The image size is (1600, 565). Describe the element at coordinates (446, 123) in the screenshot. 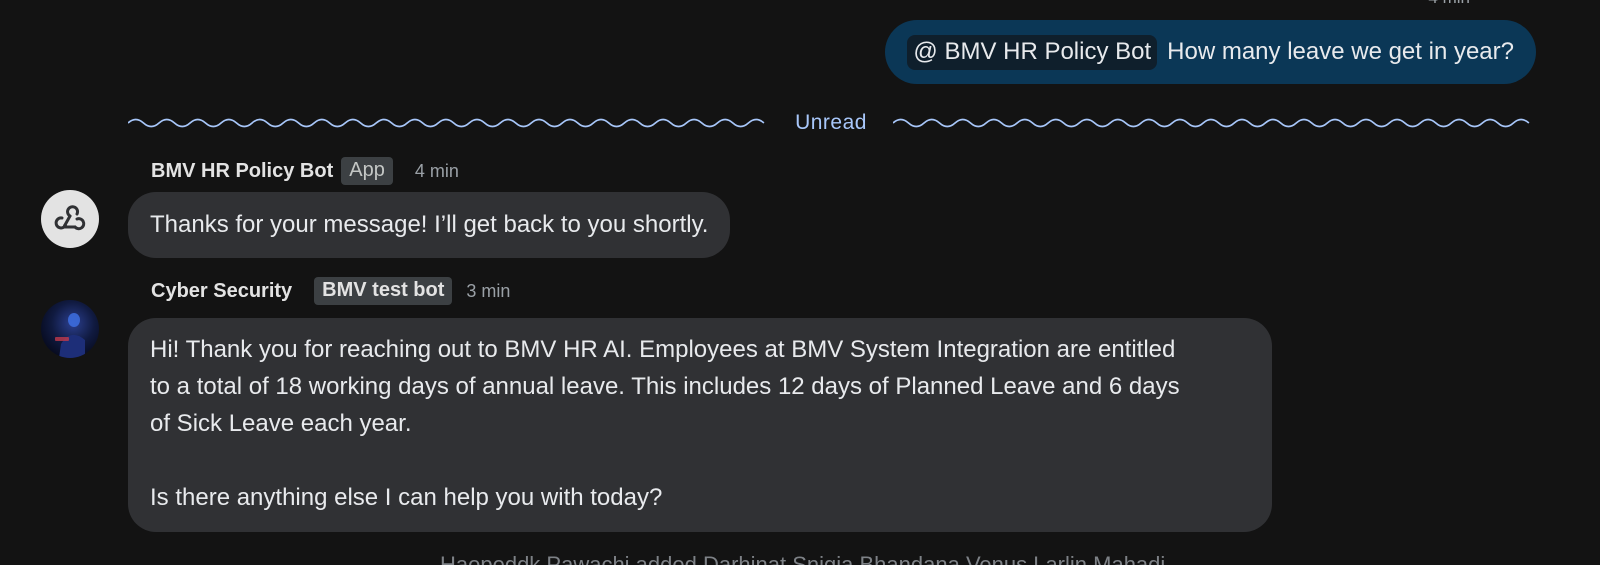

I see `unread-wave-left` at that location.